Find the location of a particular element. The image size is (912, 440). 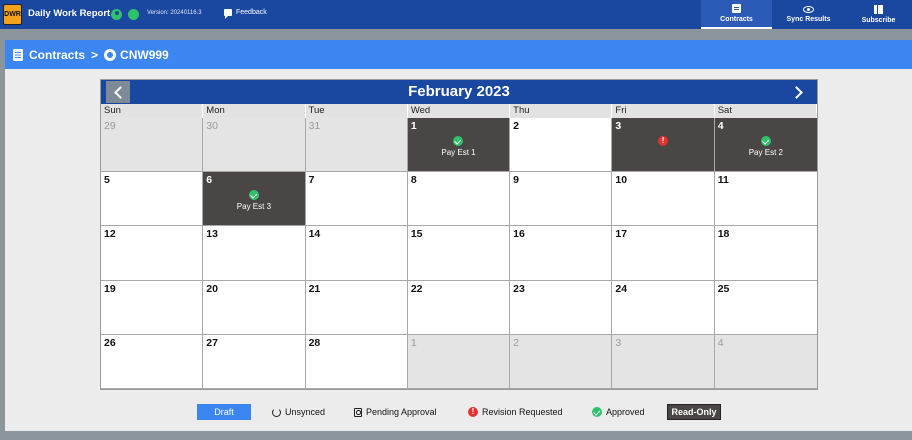

day-number: 24 is located at coordinates (621, 288).